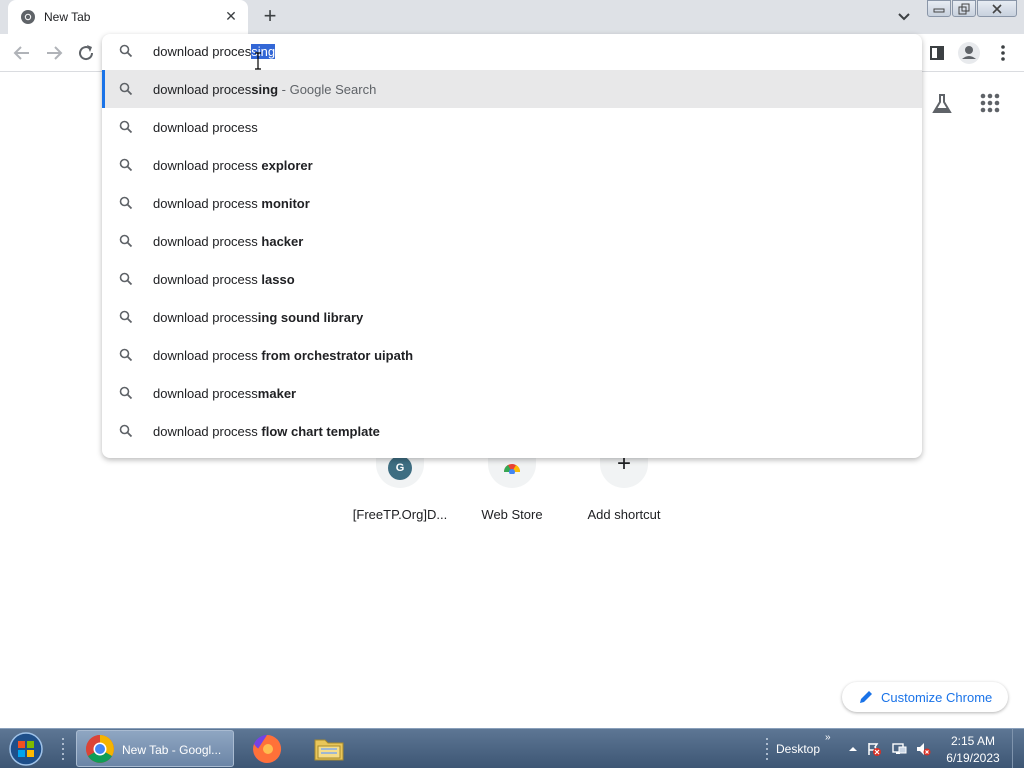 The width and height of the screenshot is (1024, 768). What do you see at coordinates (26, 749) in the screenshot?
I see `start-orb-icon` at bounding box center [26, 749].